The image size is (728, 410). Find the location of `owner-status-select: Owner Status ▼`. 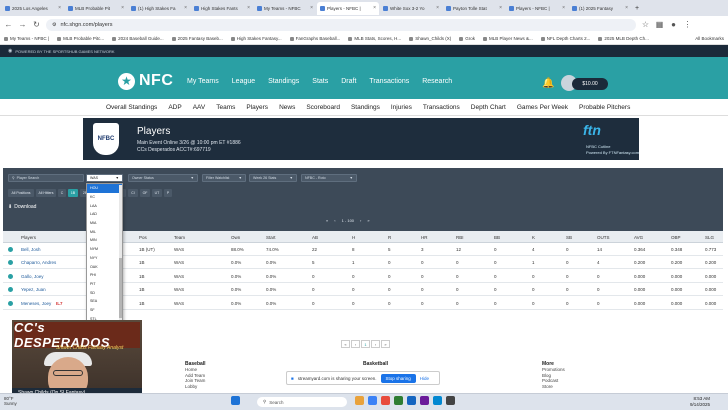

owner-status-select: Owner Status ▼ is located at coordinates (163, 178).